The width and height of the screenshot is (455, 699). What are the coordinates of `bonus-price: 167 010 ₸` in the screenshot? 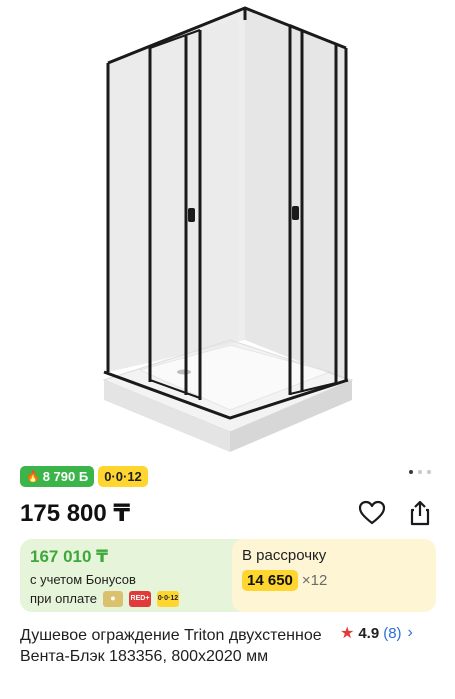 It's located at (69, 556).